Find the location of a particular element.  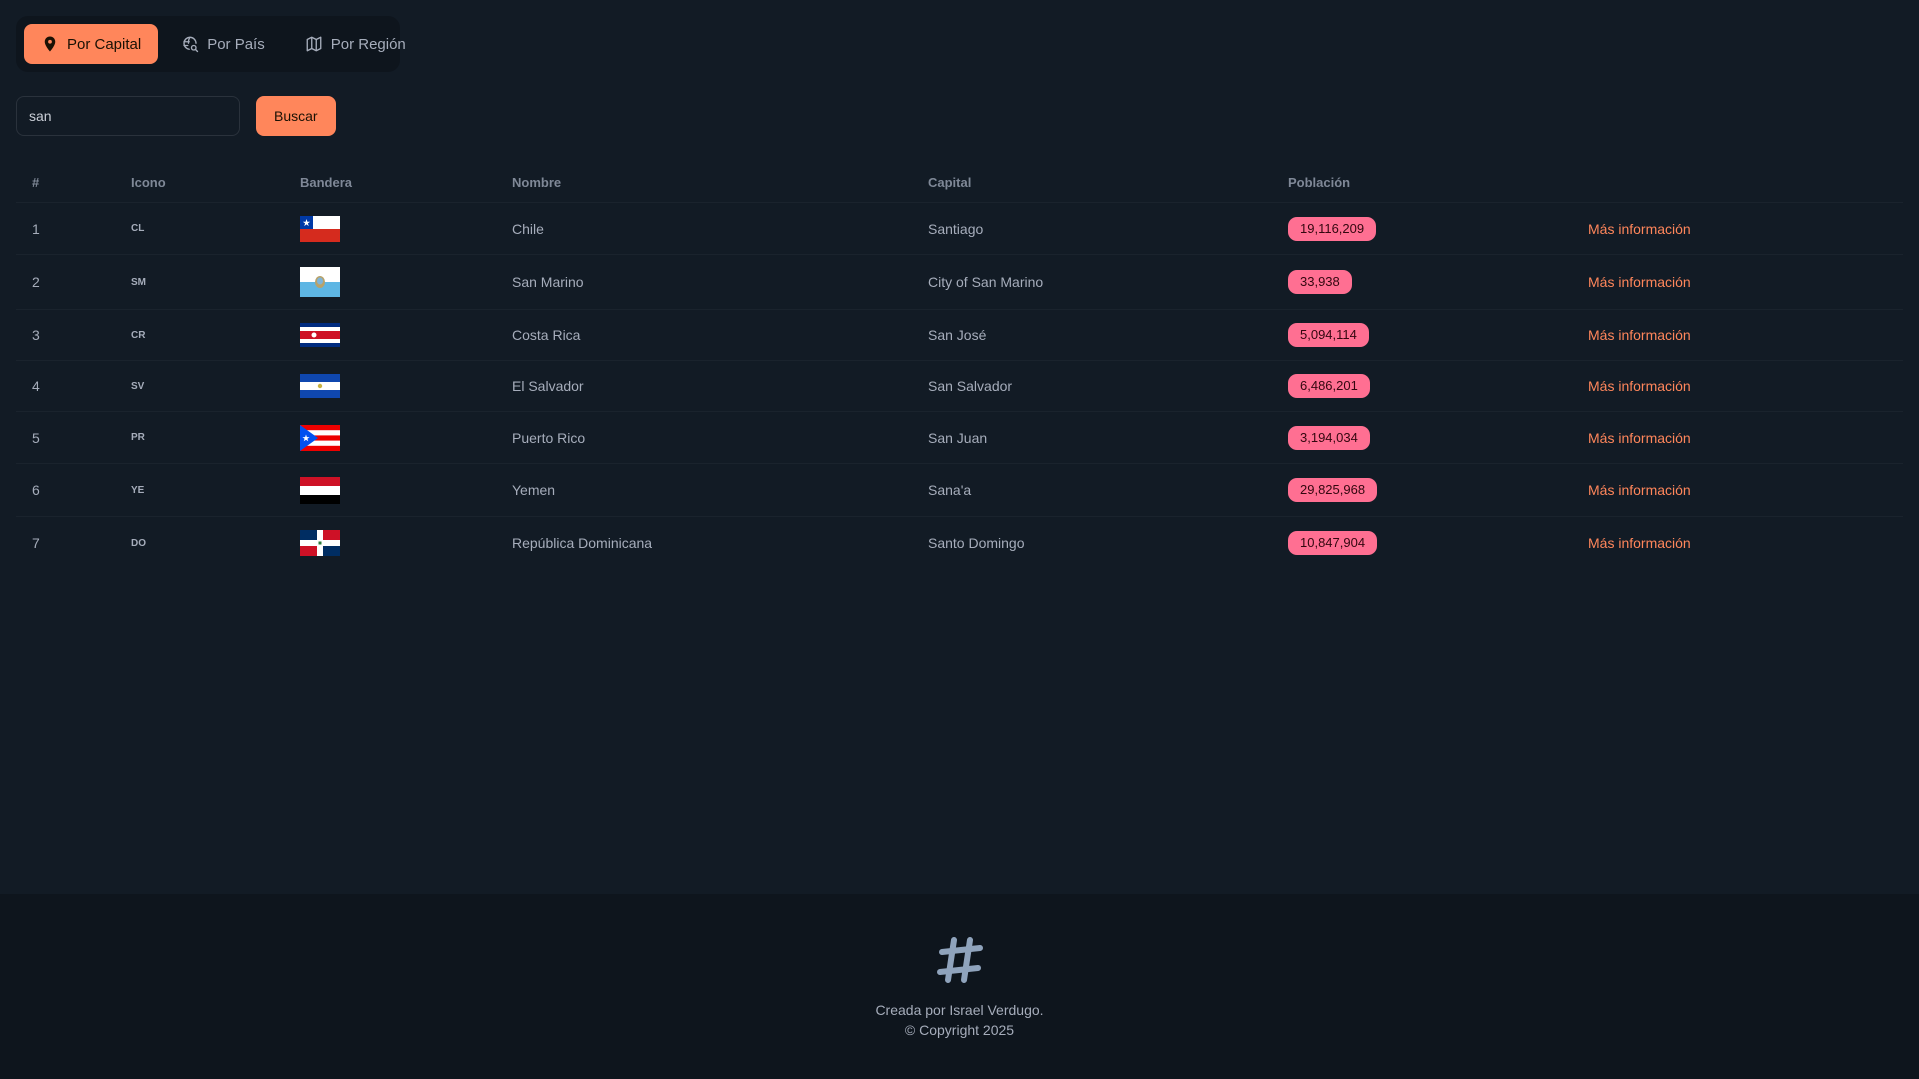

yemen-flag is located at coordinates (320, 490).